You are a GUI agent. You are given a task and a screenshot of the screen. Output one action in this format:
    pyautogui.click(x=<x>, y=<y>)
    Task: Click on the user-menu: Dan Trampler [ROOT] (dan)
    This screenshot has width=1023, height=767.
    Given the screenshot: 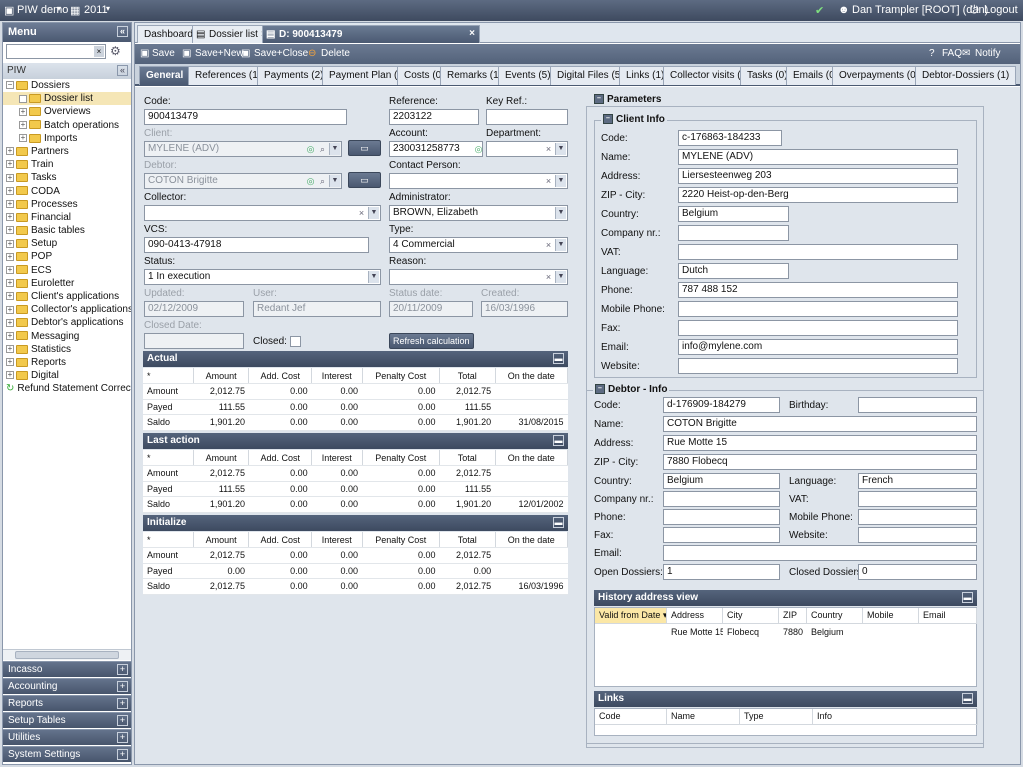 What is the action you would take?
    pyautogui.click(x=920, y=10)
    